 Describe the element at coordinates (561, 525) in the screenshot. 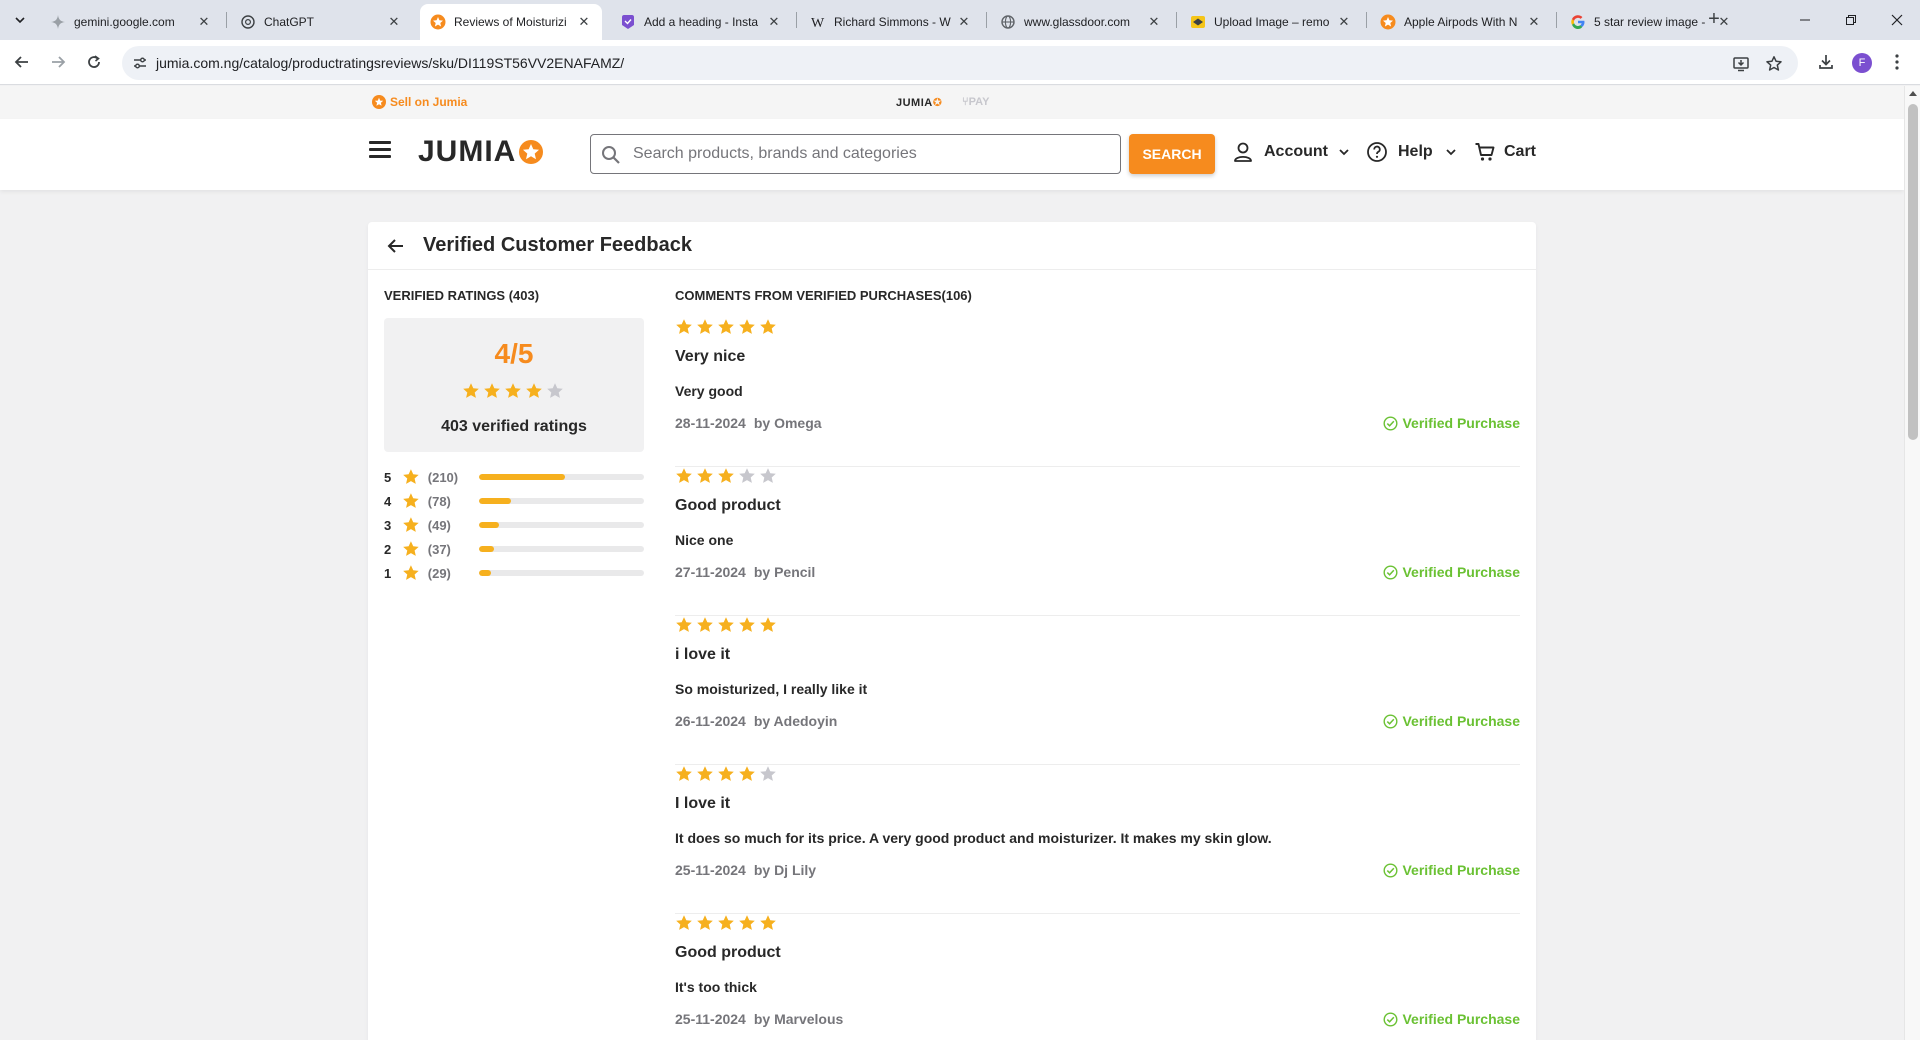

I see `rating-bar` at that location.